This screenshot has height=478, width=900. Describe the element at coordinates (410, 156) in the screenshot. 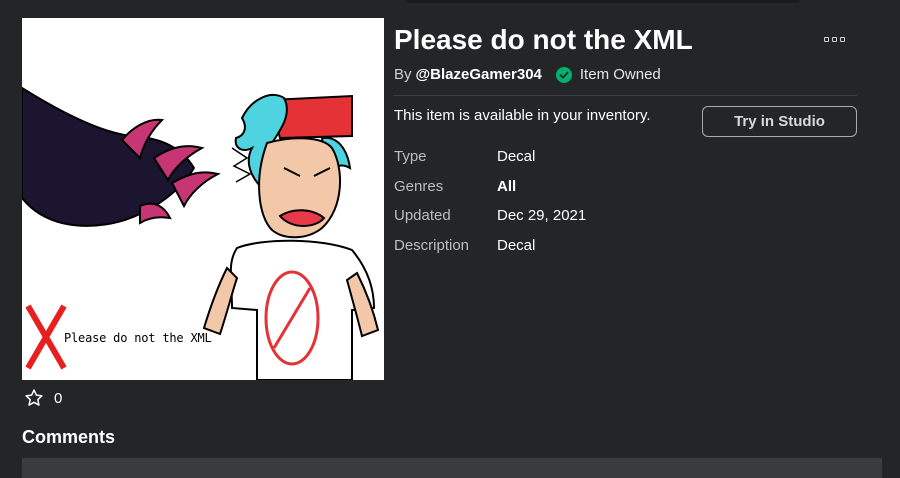

I see `detail-label: Type` at that location.